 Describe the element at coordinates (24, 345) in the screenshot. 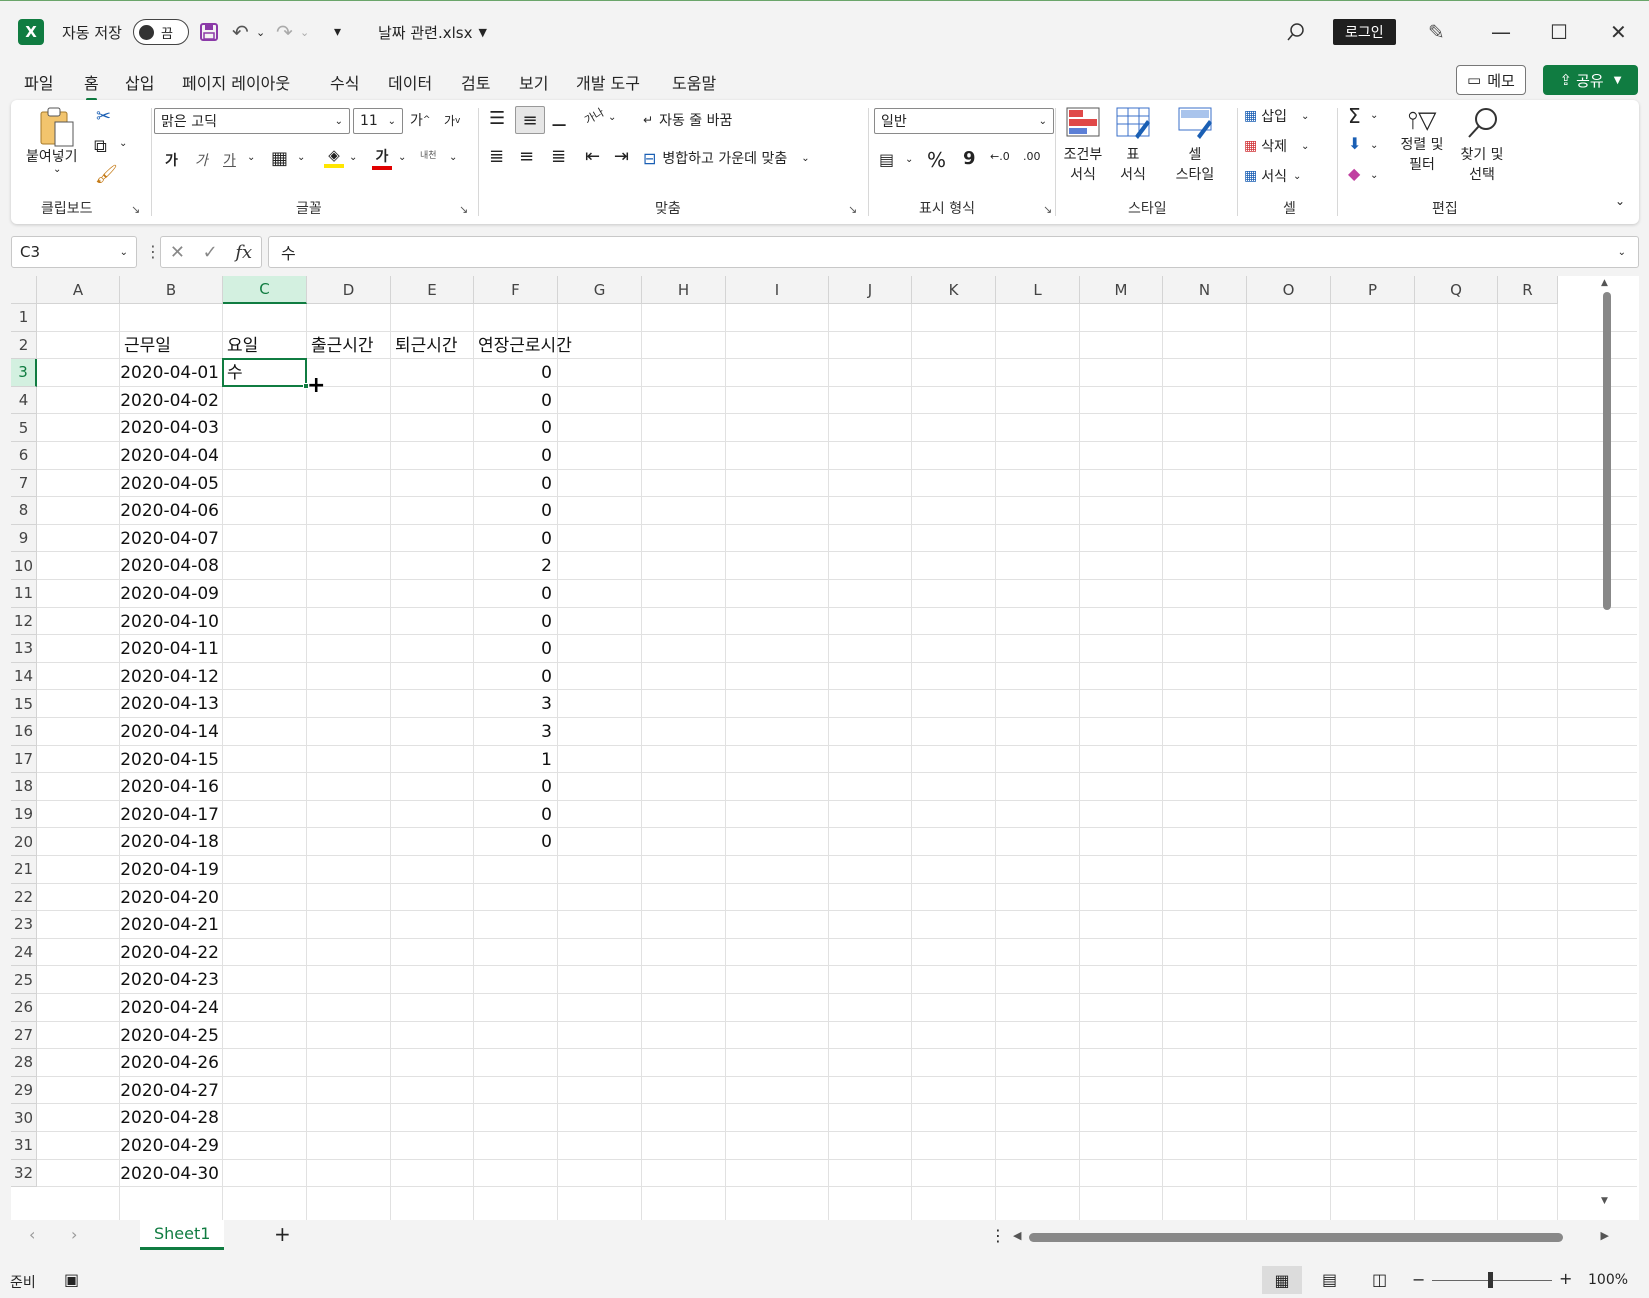

I see `row-header-2: 2` at that location.